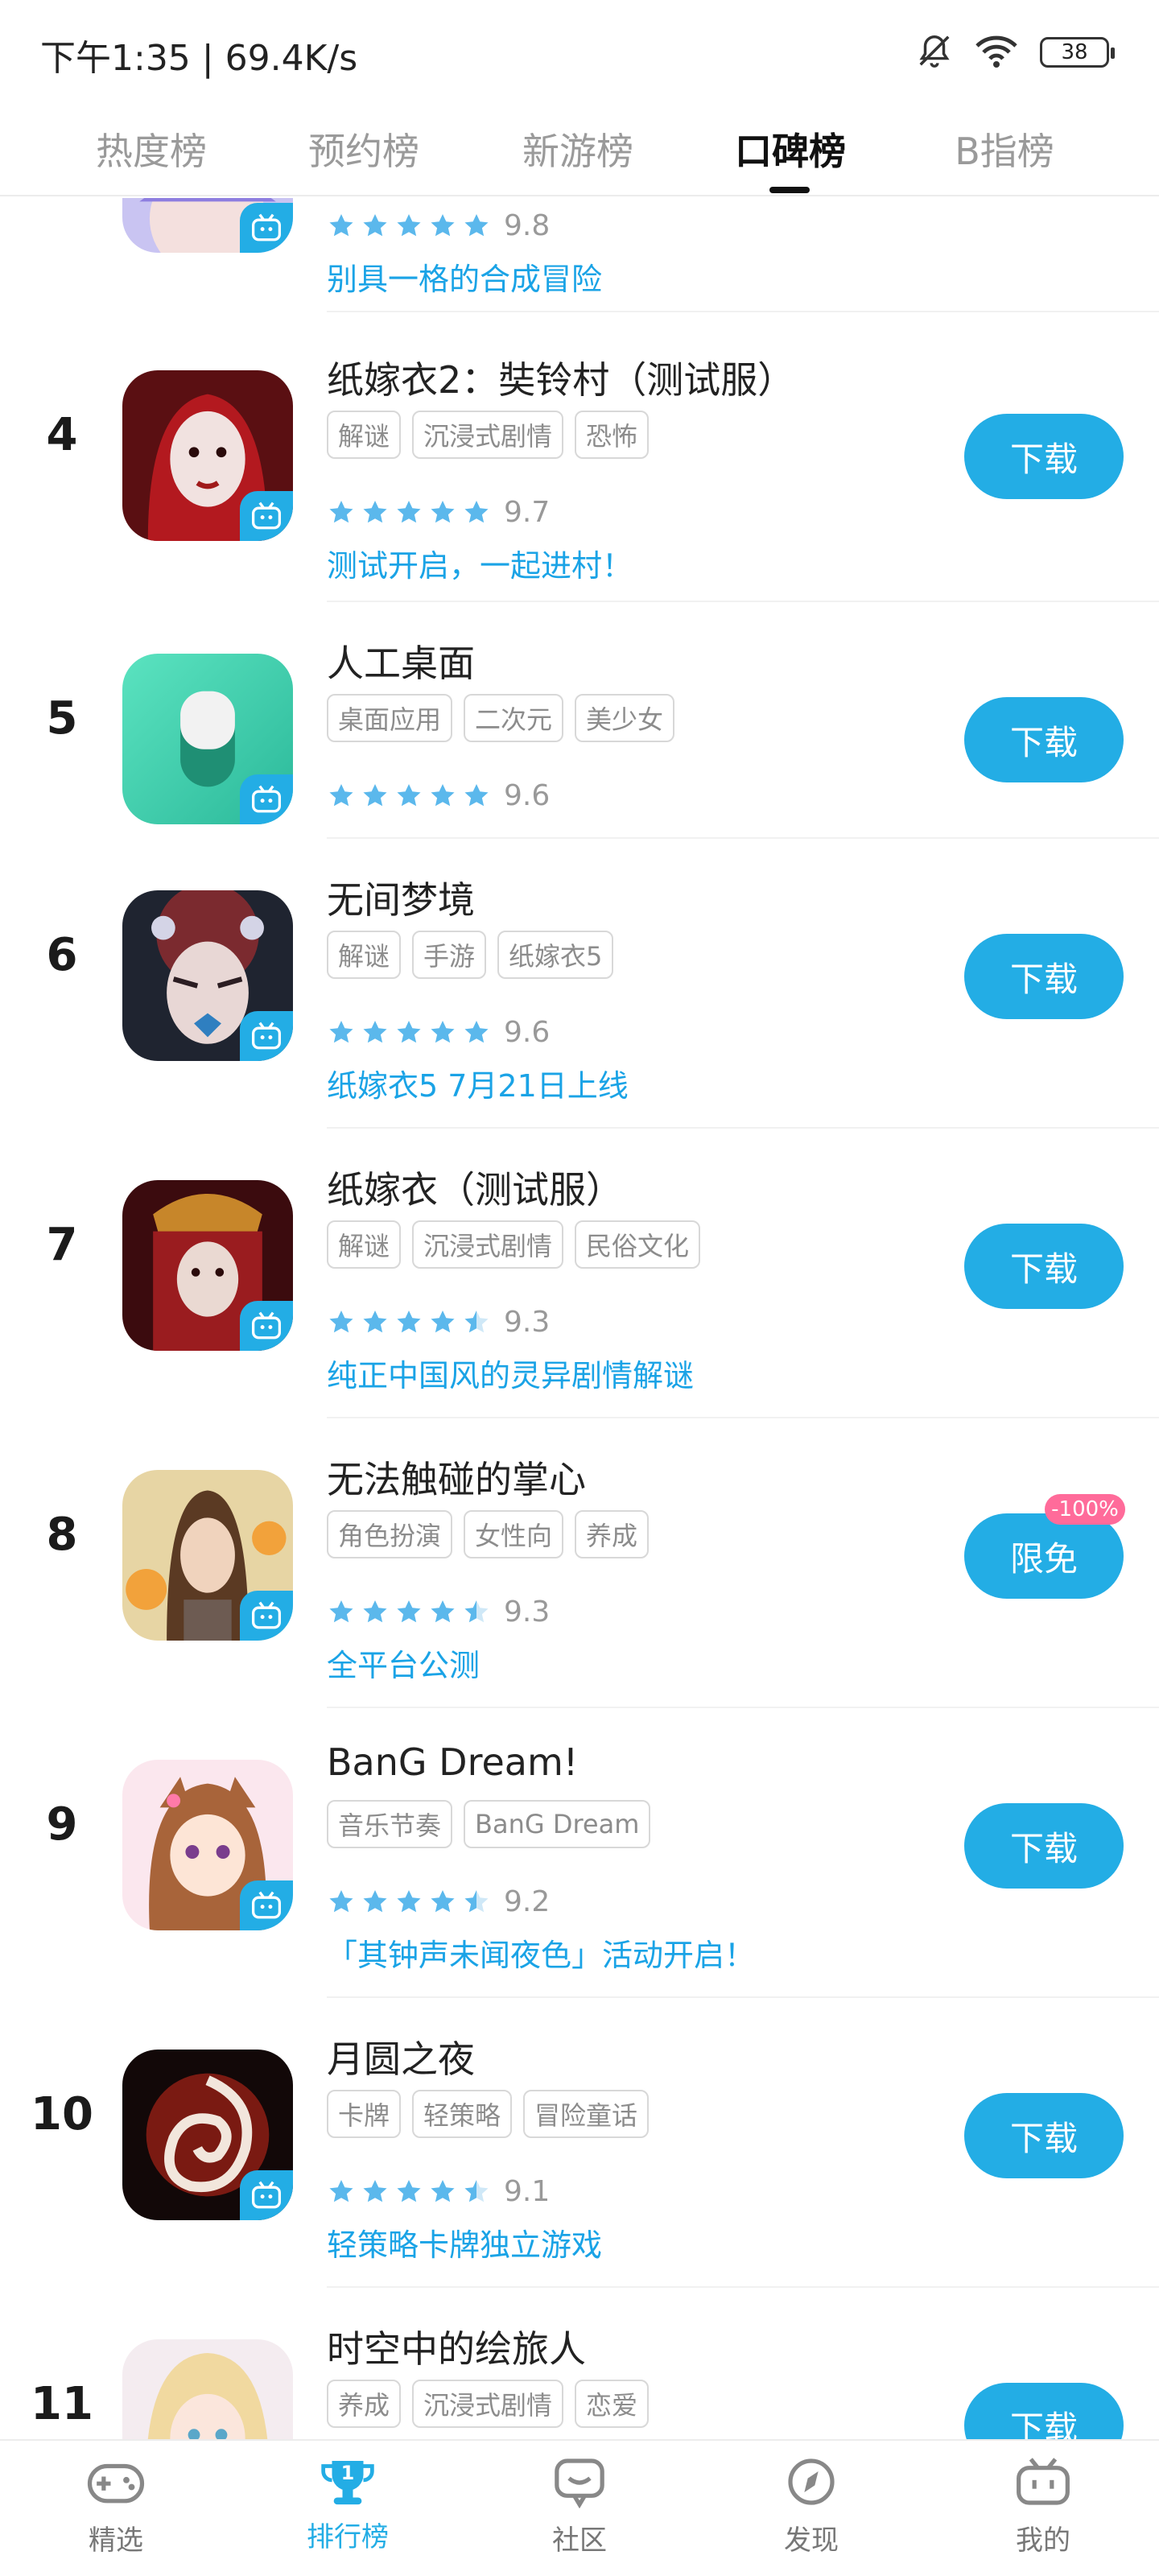 The width and height of the screenshot is (1159, 2576). I want to click on app-tag: 美少女, so click(625, 718).